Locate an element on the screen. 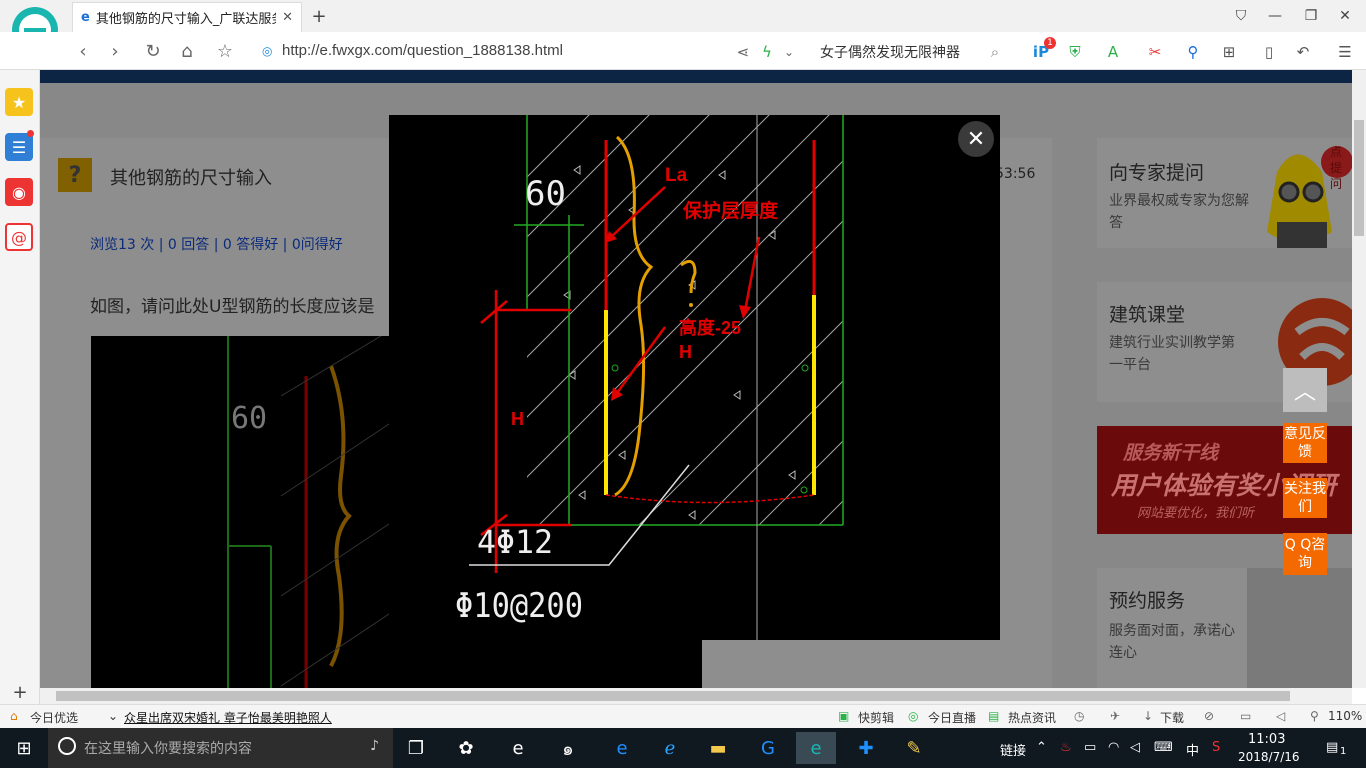  question-stats: 浏览13 次 | 0 回答 | 0 答得好 | 0问得好 is located at coordinates (216, 244).